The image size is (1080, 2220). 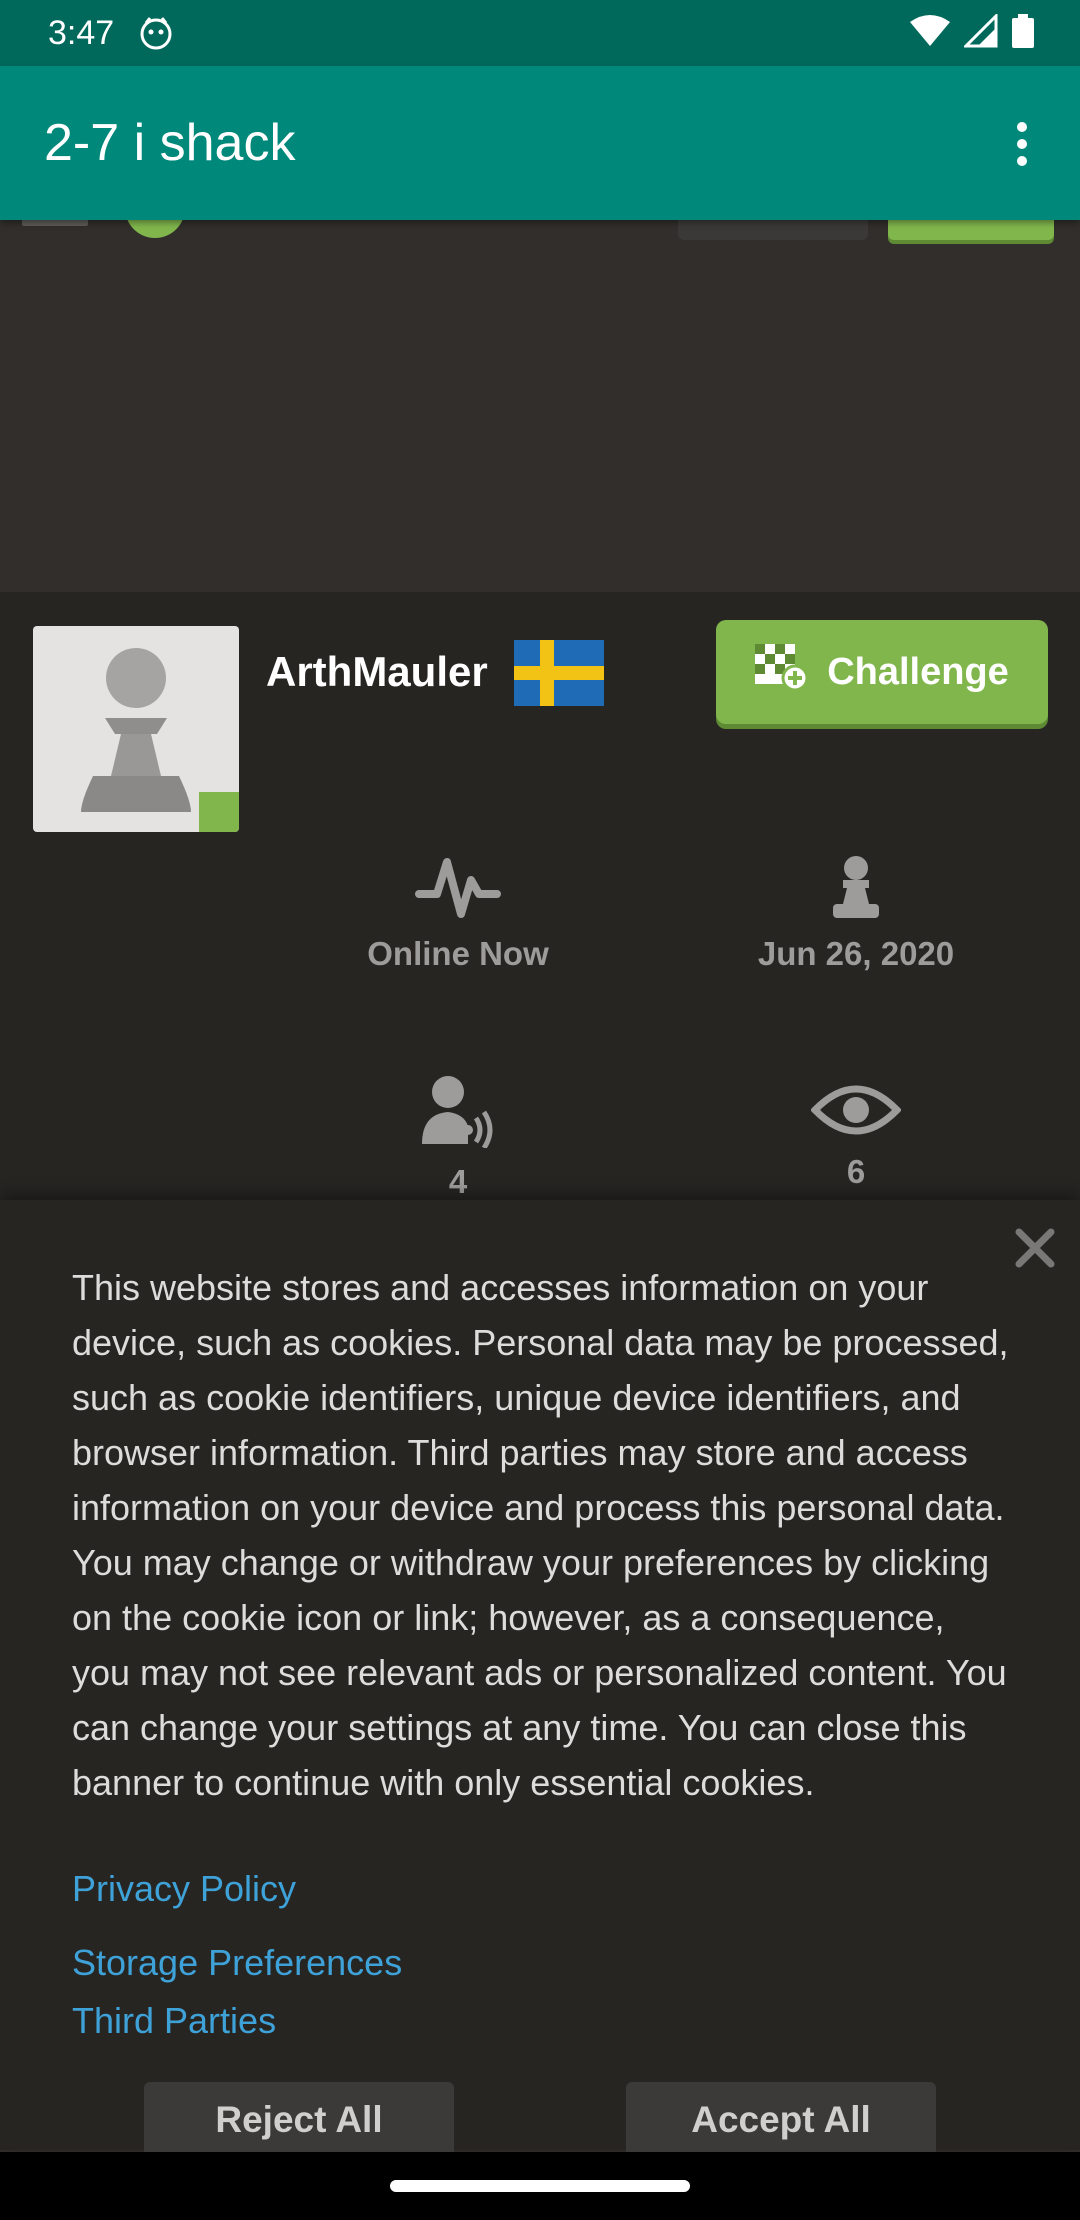 I want to click on follower-icon, so click(x=458, y=1113).